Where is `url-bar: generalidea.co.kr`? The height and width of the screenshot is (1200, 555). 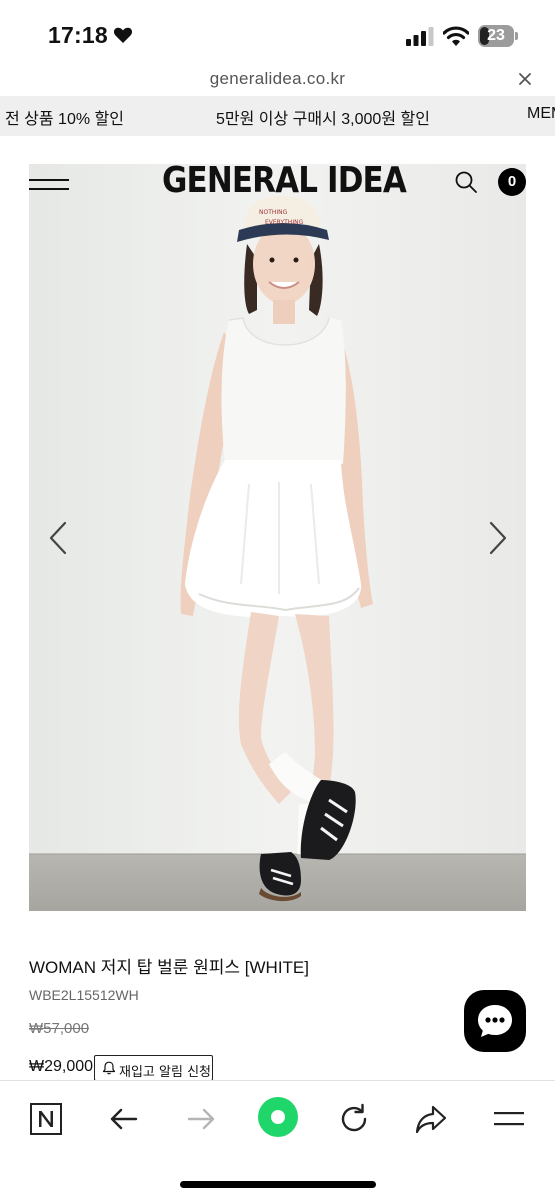
url-bar: generalidea.co.kr is located at coordinates (277, 80).